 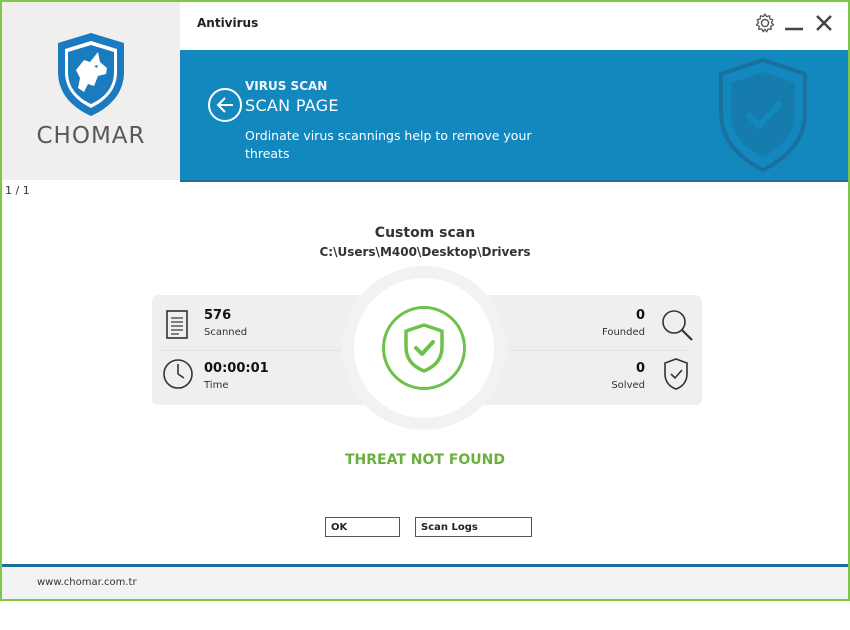 What do you see at coordinates (600, 350) in the screenshot?
I see `stats-divider-right` at bounding box center [600, 350].